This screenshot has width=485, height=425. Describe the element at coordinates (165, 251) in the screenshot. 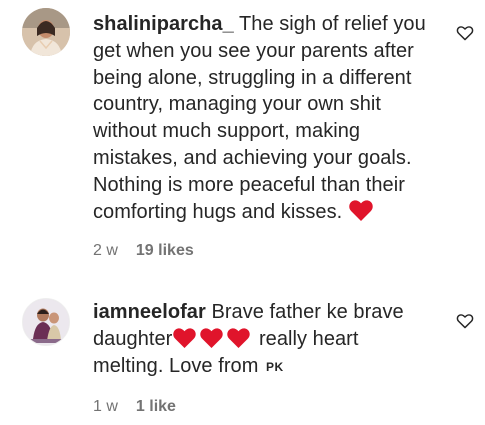

I see `comment-likes: 19 likes` at that location.